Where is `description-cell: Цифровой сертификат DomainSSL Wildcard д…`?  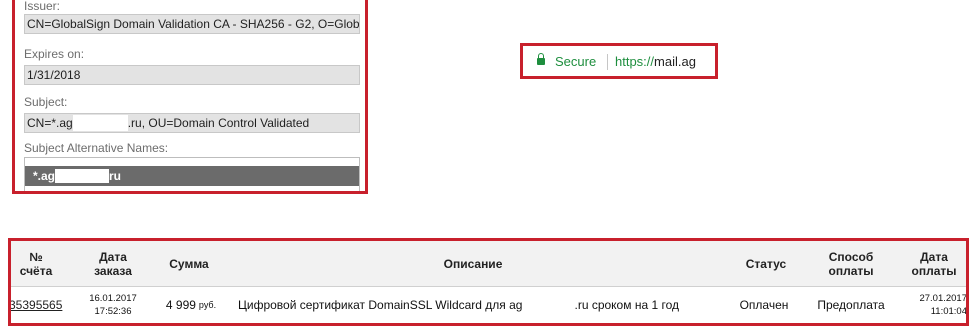 description-cell: Цифровой сертификат DomainSSL Wildcard д… is located at coordinates (478, 305).